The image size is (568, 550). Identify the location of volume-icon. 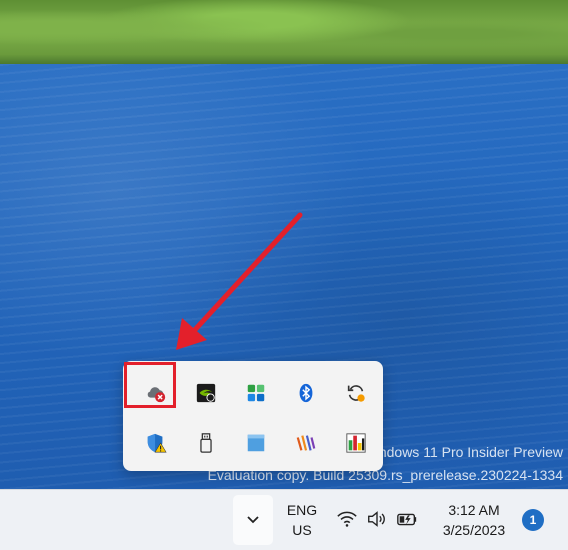
(377, 519).